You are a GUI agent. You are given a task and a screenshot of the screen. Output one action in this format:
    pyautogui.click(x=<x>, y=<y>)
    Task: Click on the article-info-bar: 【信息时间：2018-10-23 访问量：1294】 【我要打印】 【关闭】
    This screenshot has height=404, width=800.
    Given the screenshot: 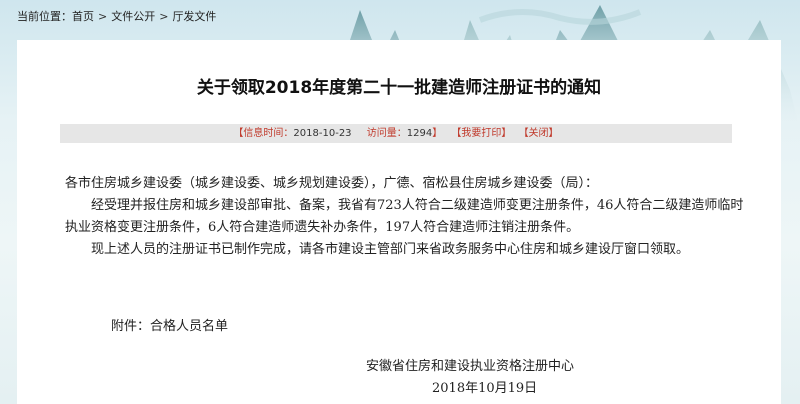 What is the action you would take?
    pyautogui.click(x=396, y=133)
    